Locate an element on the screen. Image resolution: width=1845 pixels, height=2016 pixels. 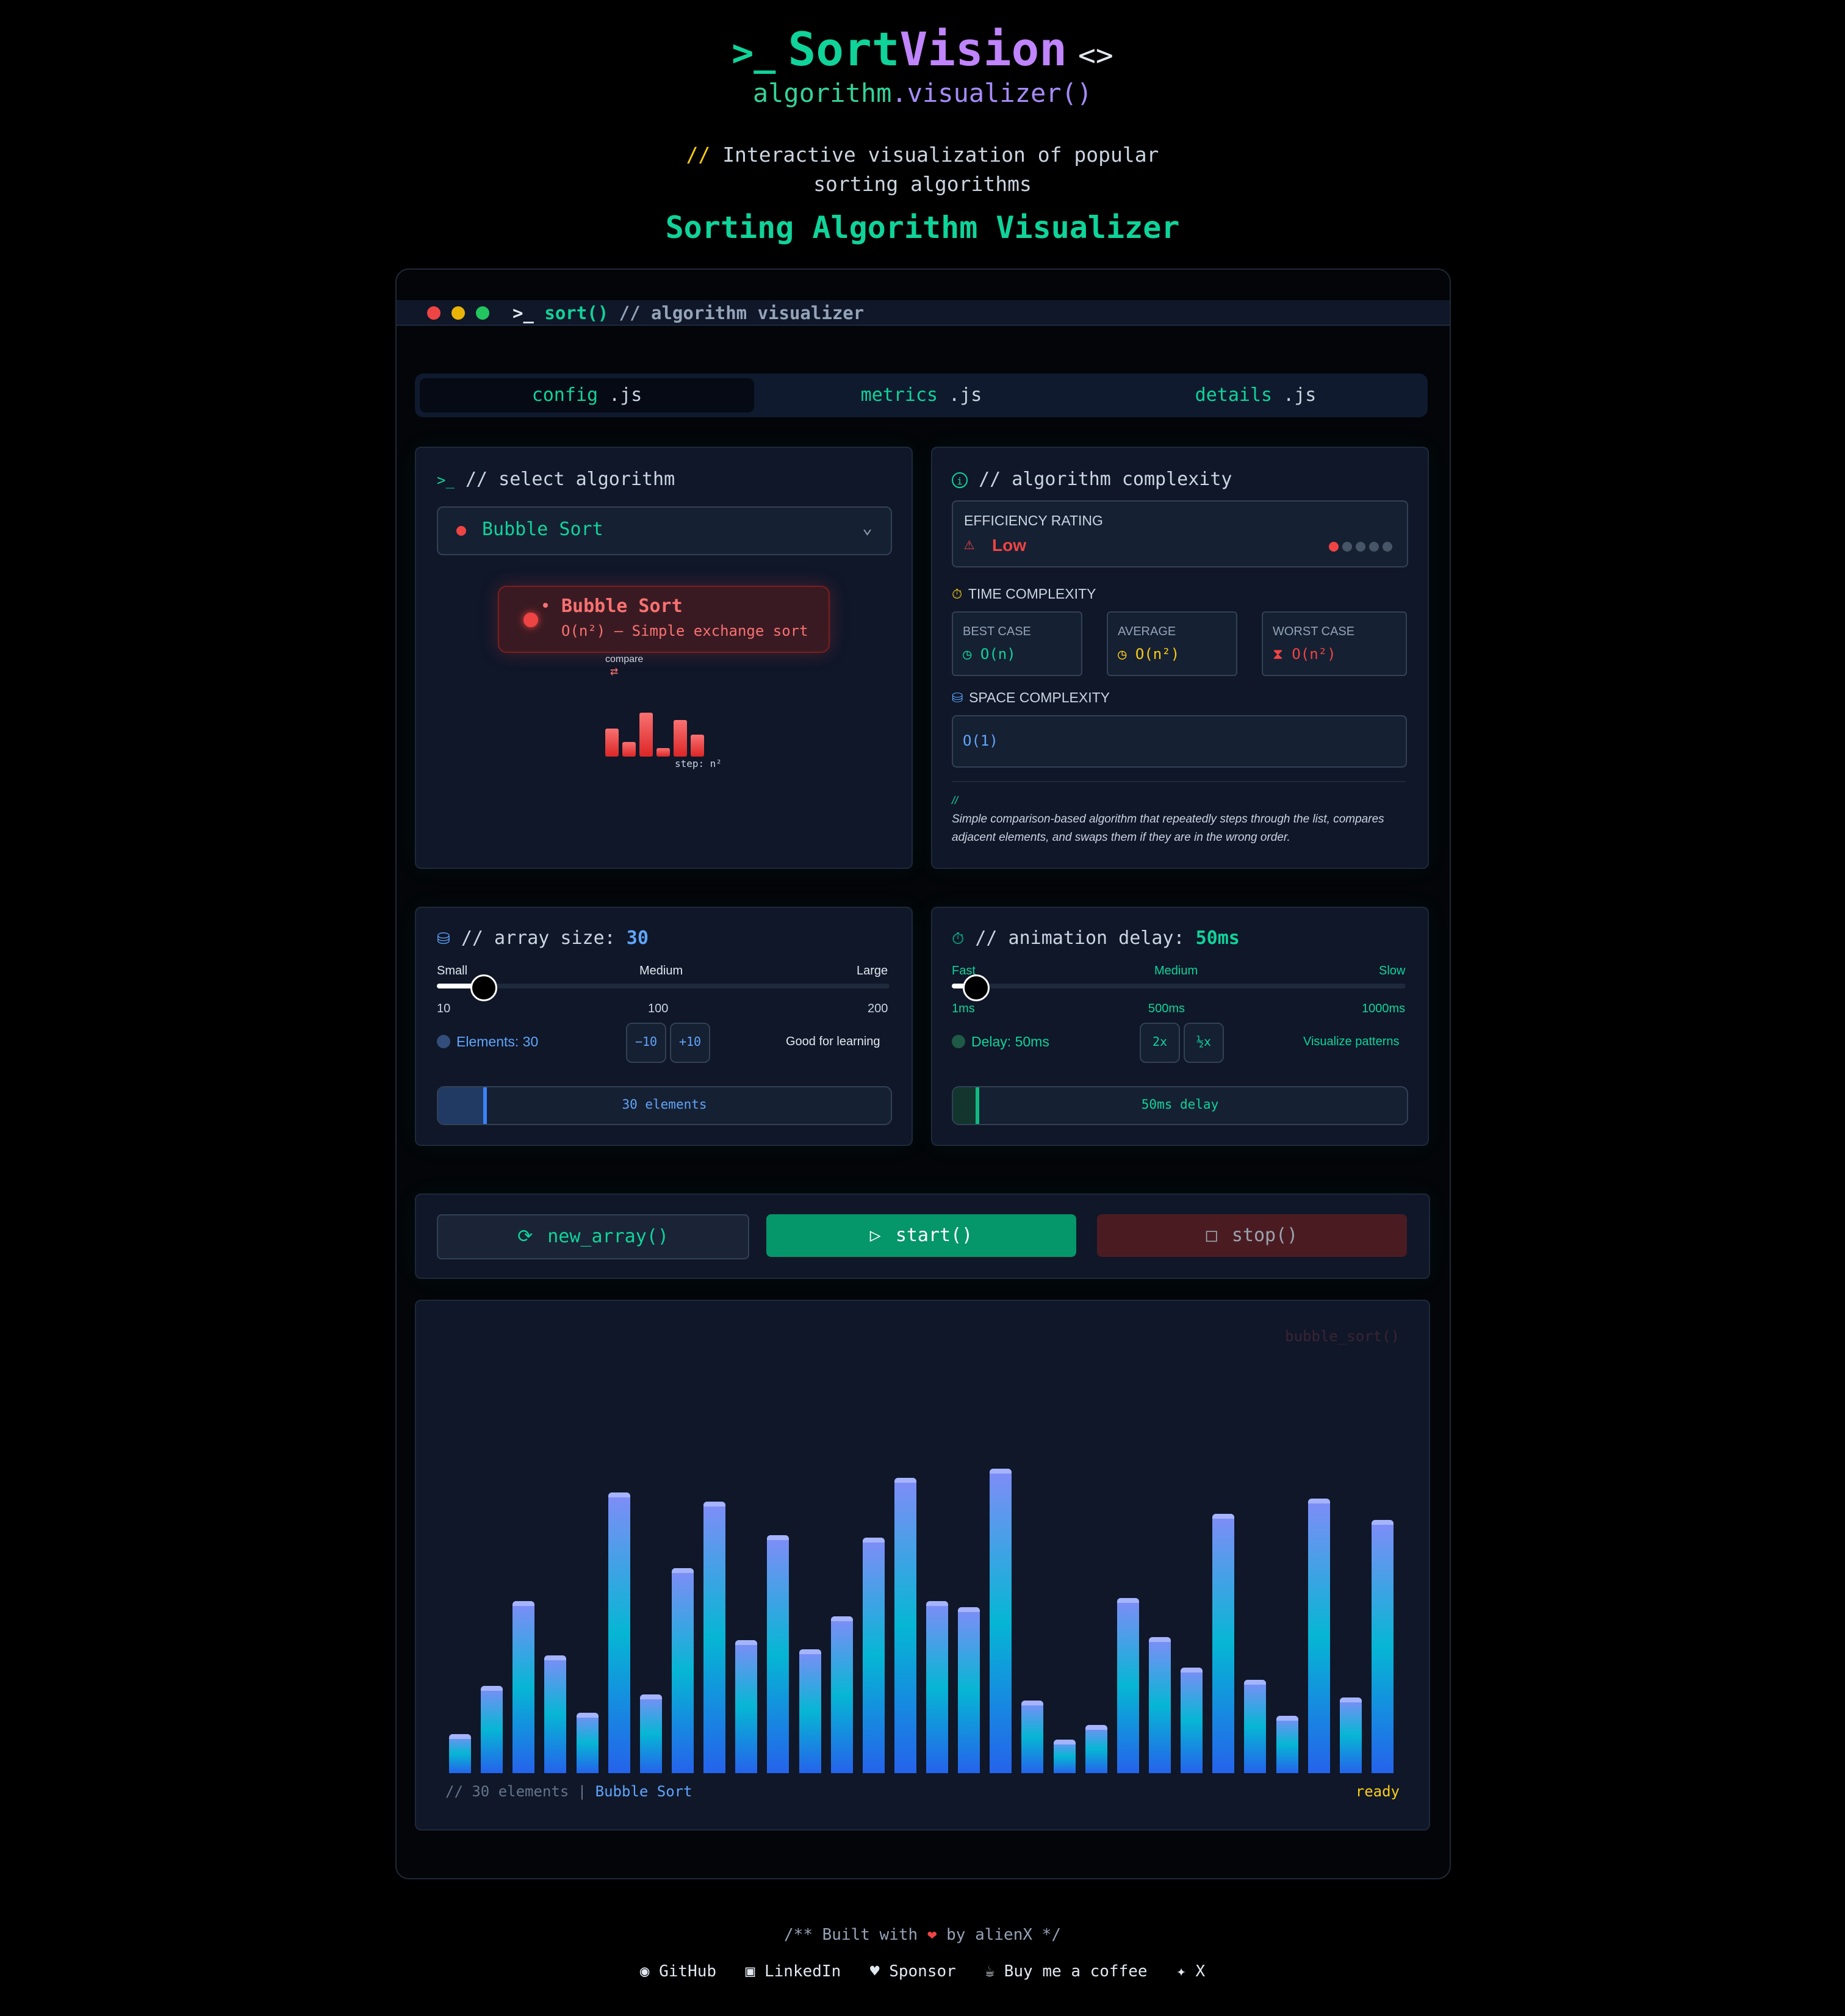
step-label: step: n² is located at coordinates (698, 764).